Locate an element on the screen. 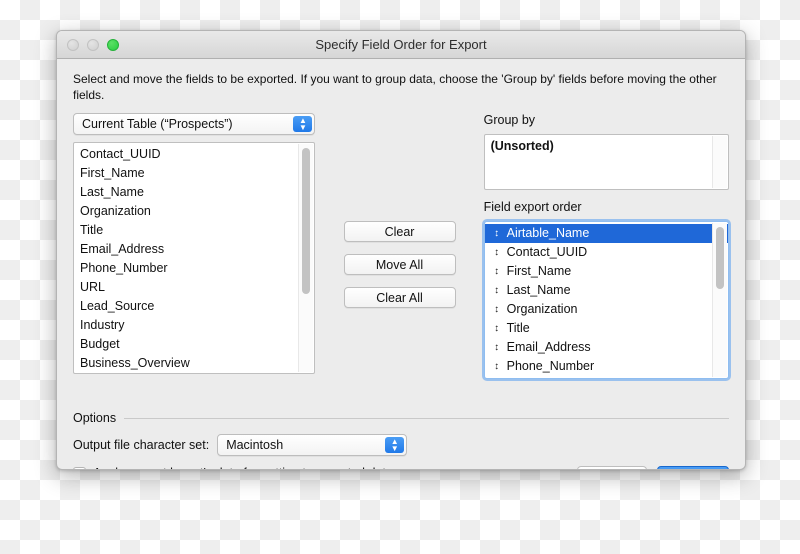  window-title: Specify Field Order for Export is located at coordinates (401, 44).